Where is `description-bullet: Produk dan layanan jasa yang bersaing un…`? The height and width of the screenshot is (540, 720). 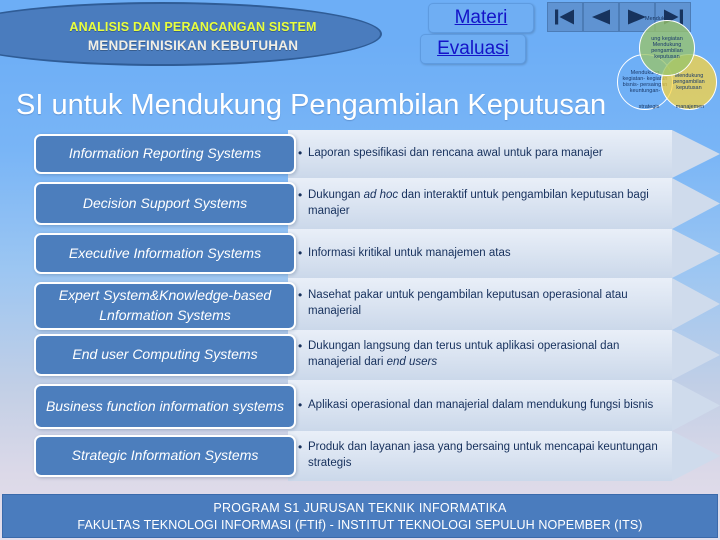
description-bullet: Produk dan layanan jasa yang bersaing un… is located at coordinates (481, 455).